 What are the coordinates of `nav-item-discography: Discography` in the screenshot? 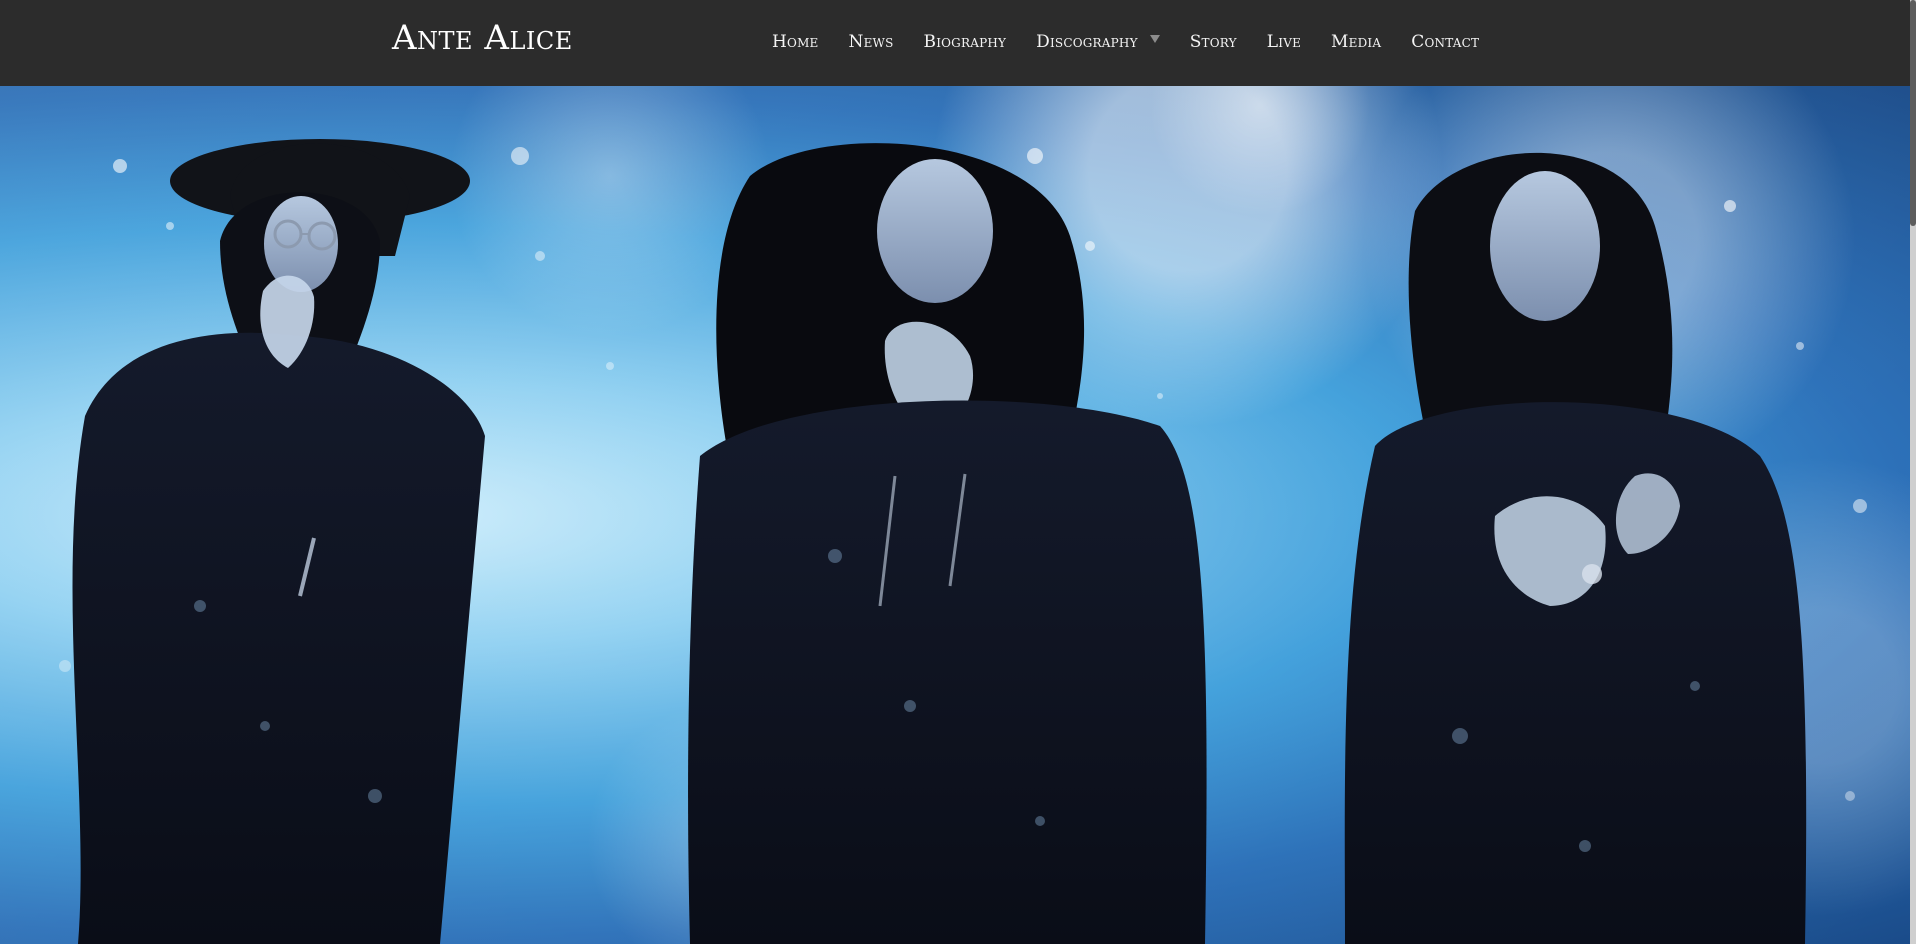 It's located at (1098, 42).